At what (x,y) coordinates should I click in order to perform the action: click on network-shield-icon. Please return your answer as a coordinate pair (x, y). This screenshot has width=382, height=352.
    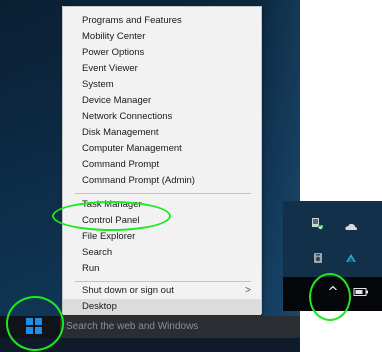
    Looking at the image, I should click on (318, 224).